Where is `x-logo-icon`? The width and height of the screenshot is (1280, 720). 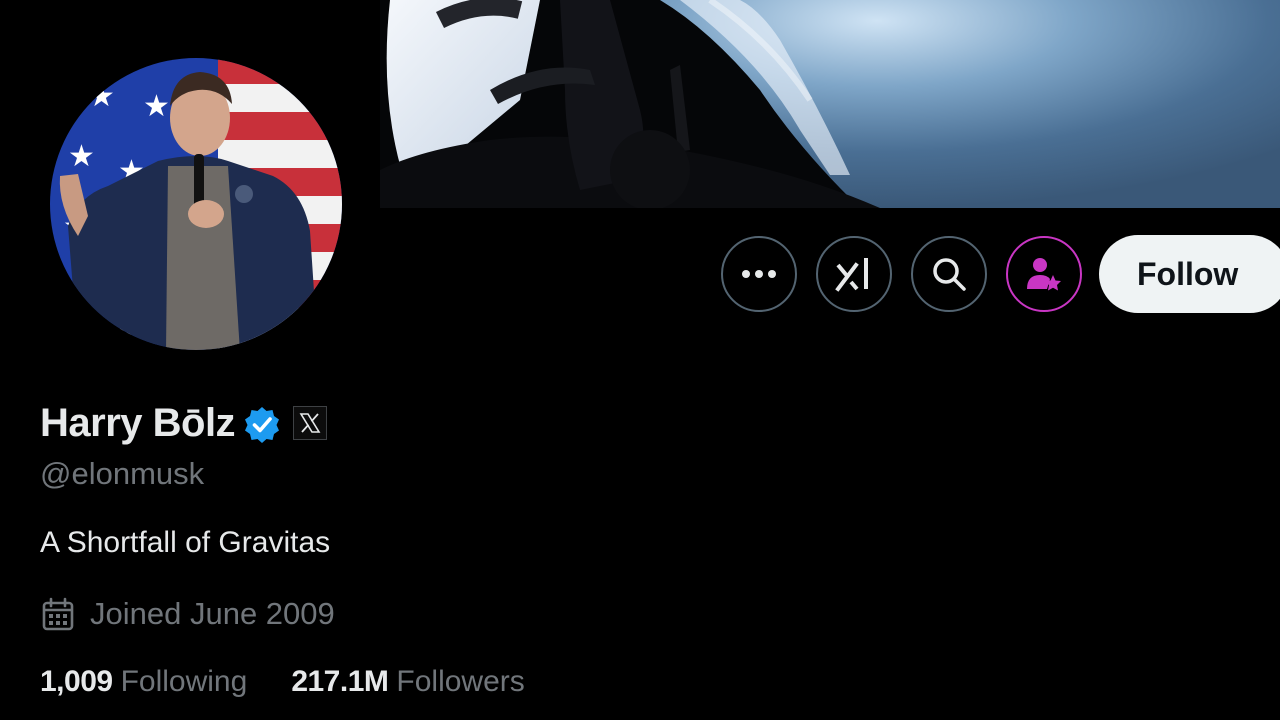 x-logo-icon is located at coordinates (310, 423).